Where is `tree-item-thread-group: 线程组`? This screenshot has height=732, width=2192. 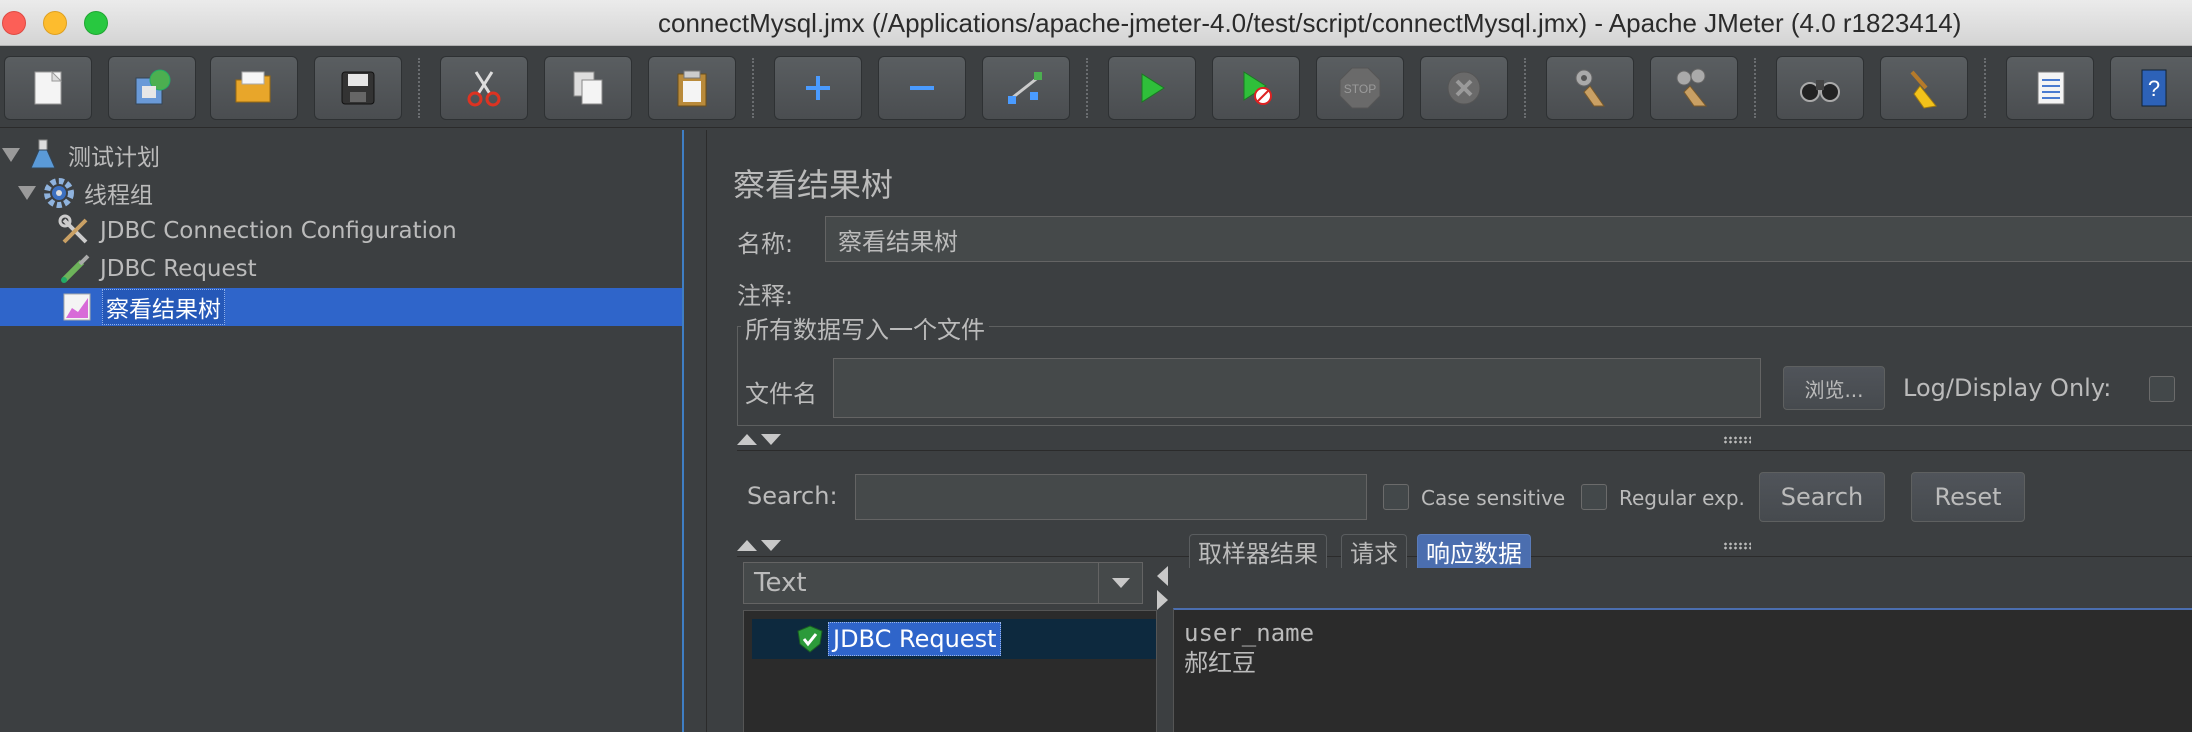
tree-item-thread-group: 线程组 is located at coordinates (85, 193).